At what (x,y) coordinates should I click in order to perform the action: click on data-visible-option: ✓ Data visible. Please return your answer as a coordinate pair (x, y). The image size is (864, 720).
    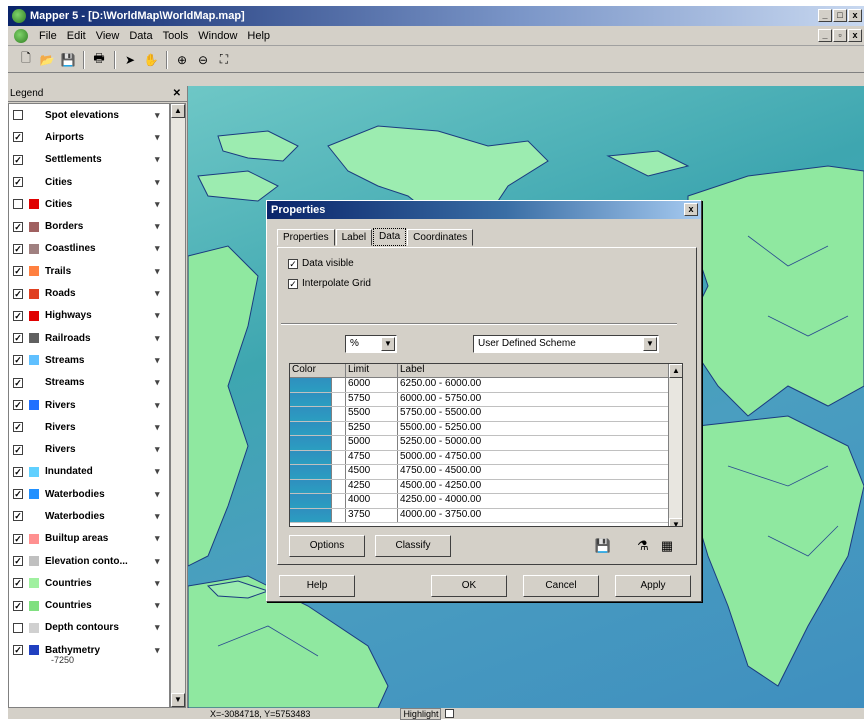
    Looking at the image, I should click on (321, 263).